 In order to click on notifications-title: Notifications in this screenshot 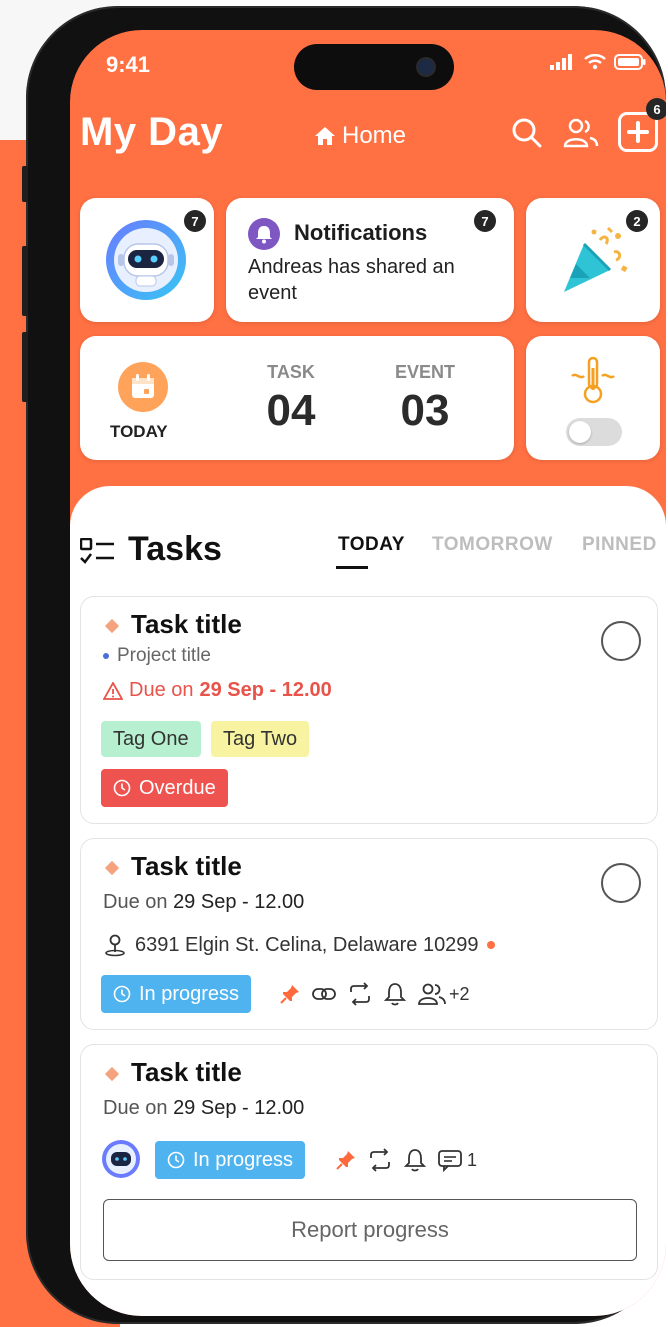, I will do `click(361, 232)`.